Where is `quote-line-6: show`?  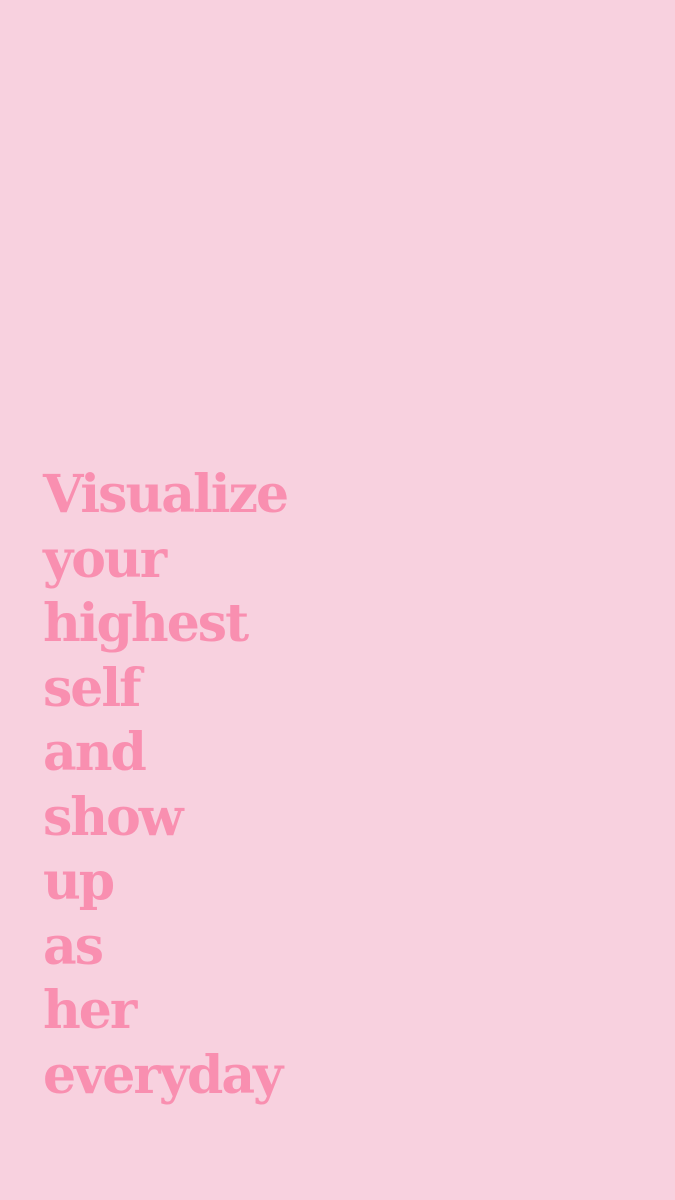
quote-line-6: show is located at coordinates (113, 817).